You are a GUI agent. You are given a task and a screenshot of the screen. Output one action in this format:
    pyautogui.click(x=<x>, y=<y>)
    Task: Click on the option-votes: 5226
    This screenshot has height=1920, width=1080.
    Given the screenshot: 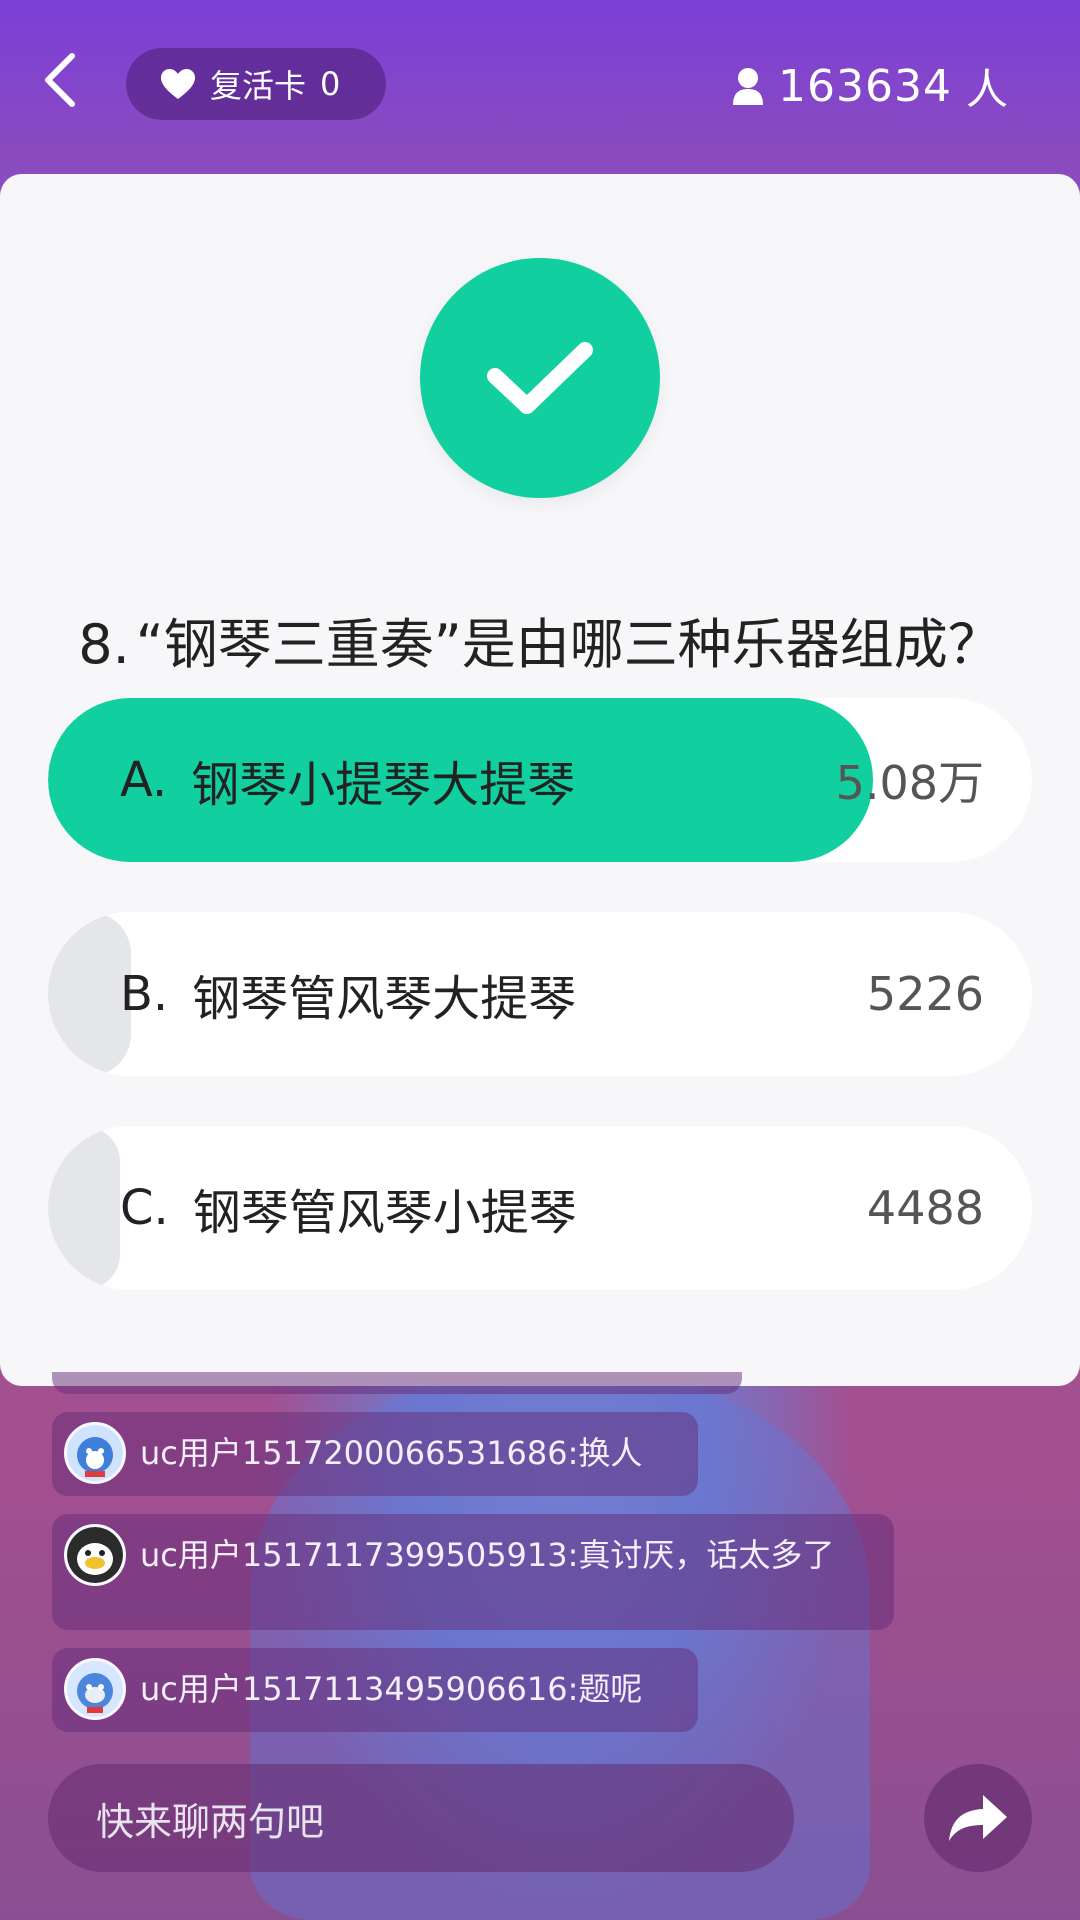 What is the action you would take?
    pyautogui.click(x=925, y=994)
    